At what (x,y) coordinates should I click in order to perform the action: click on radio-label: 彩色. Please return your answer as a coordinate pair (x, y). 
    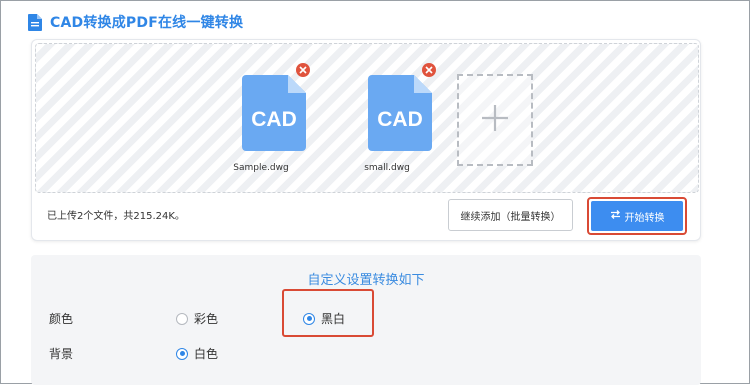
    Looking at the image, I should click on (206, 319).